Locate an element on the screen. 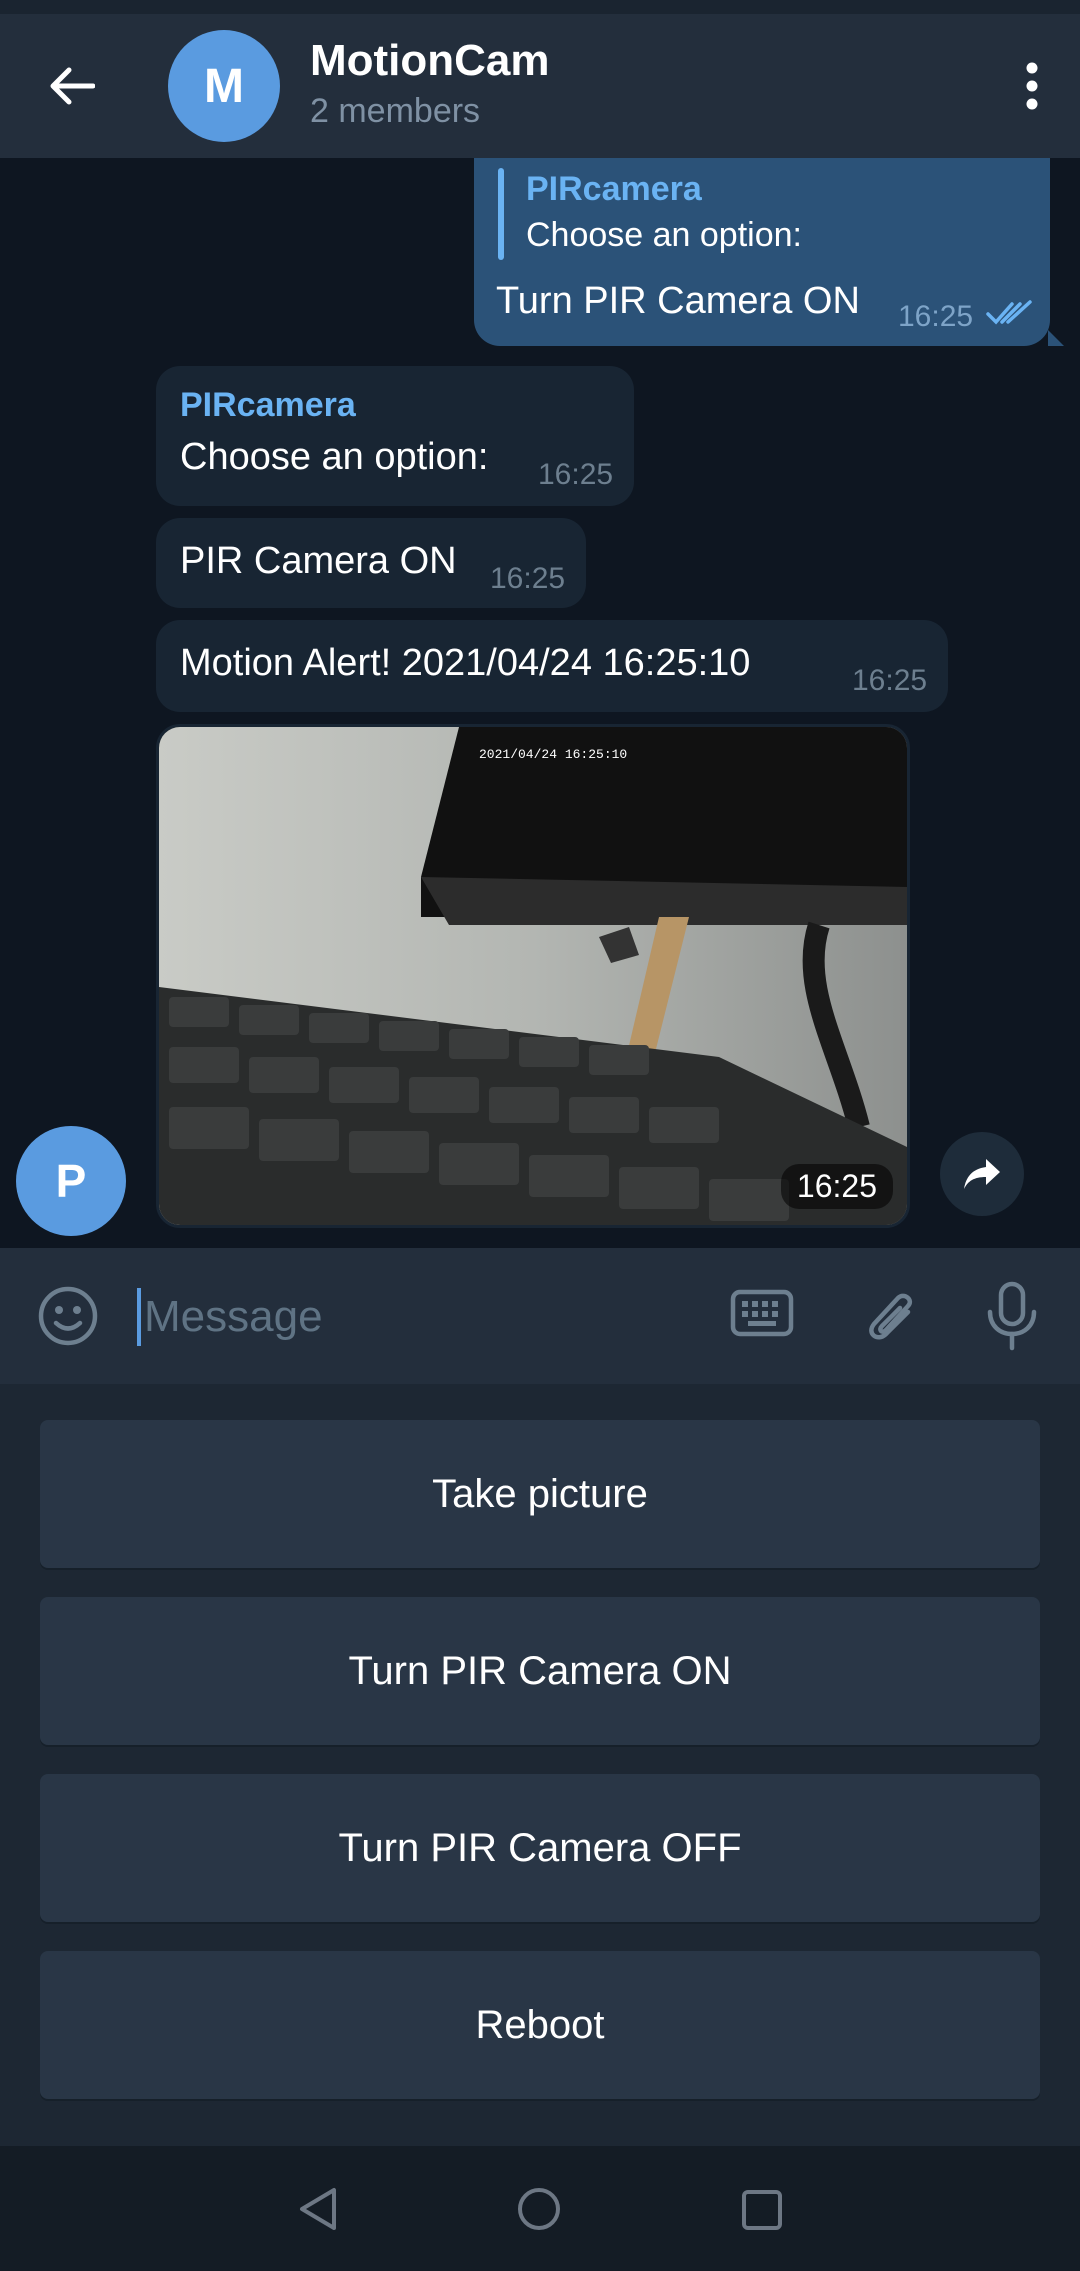 The image size is (1080, 2271). chat-title: MotionCam is located at coordinates (430, 61).